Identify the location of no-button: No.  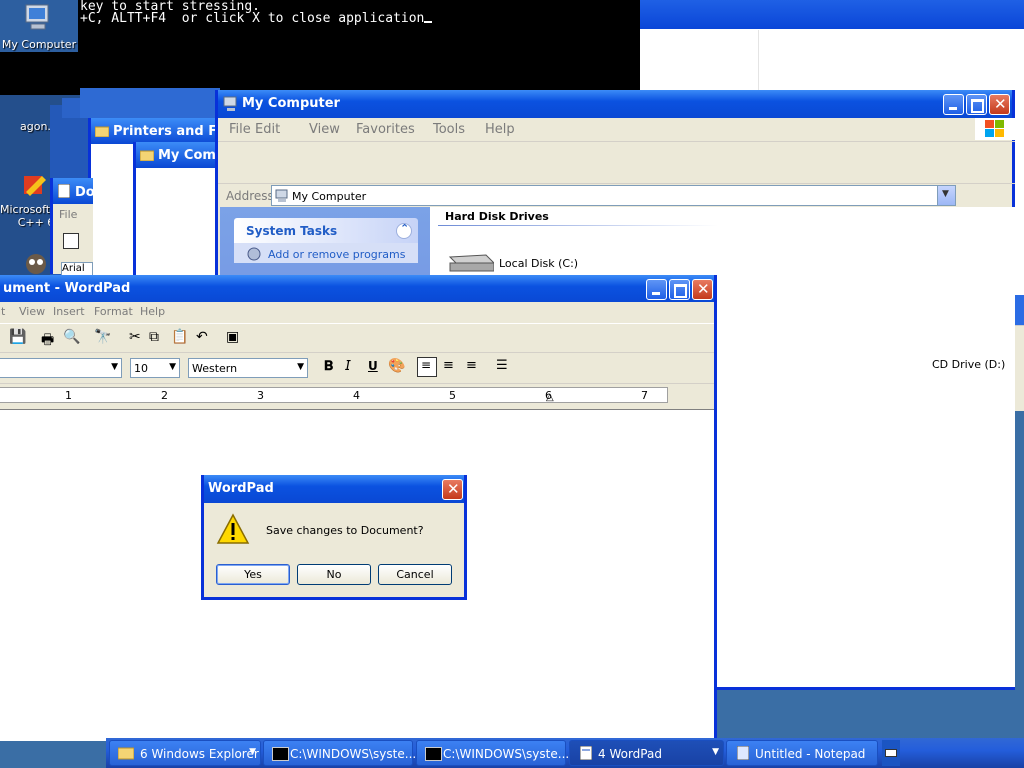
(334, 574).